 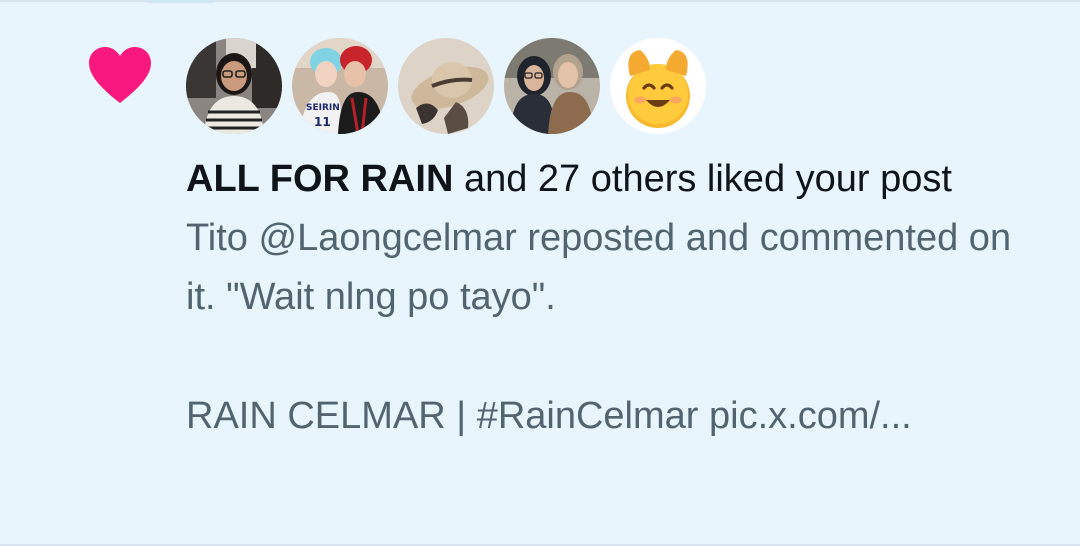 I want to click on svg-text: SEIRIN, so click(x=323, y=108).